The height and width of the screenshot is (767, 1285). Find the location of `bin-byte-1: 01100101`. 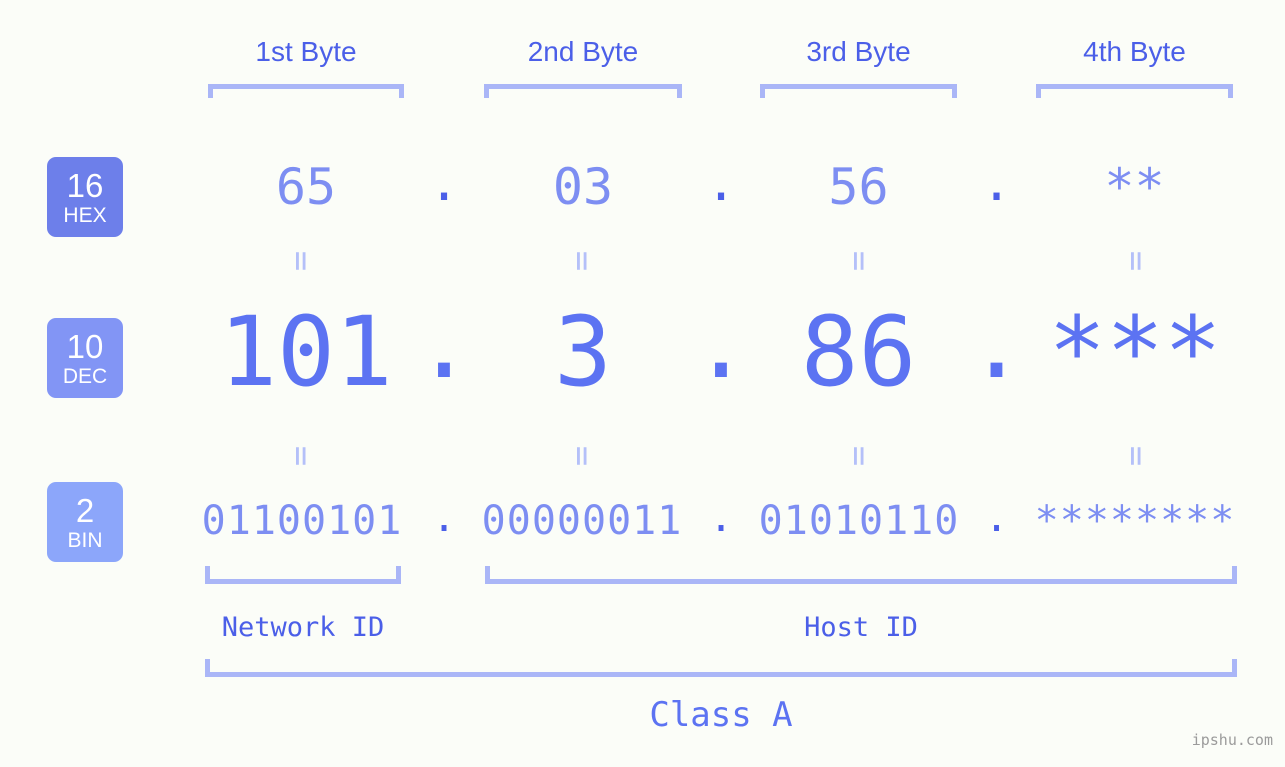

bin-byte-1: 01100101 is located at coordinates (302, 521).